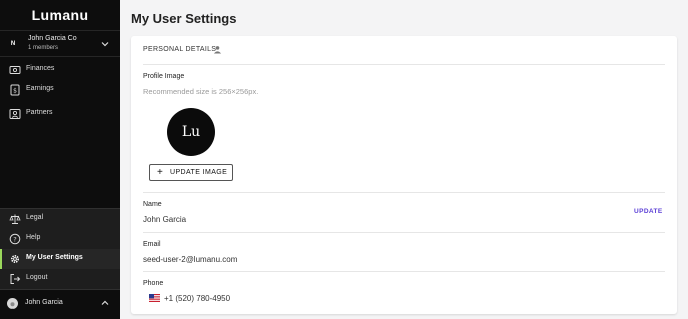 The image size is (688, 319). I want to click on avatar-initials: Lu, so click(191, 132).